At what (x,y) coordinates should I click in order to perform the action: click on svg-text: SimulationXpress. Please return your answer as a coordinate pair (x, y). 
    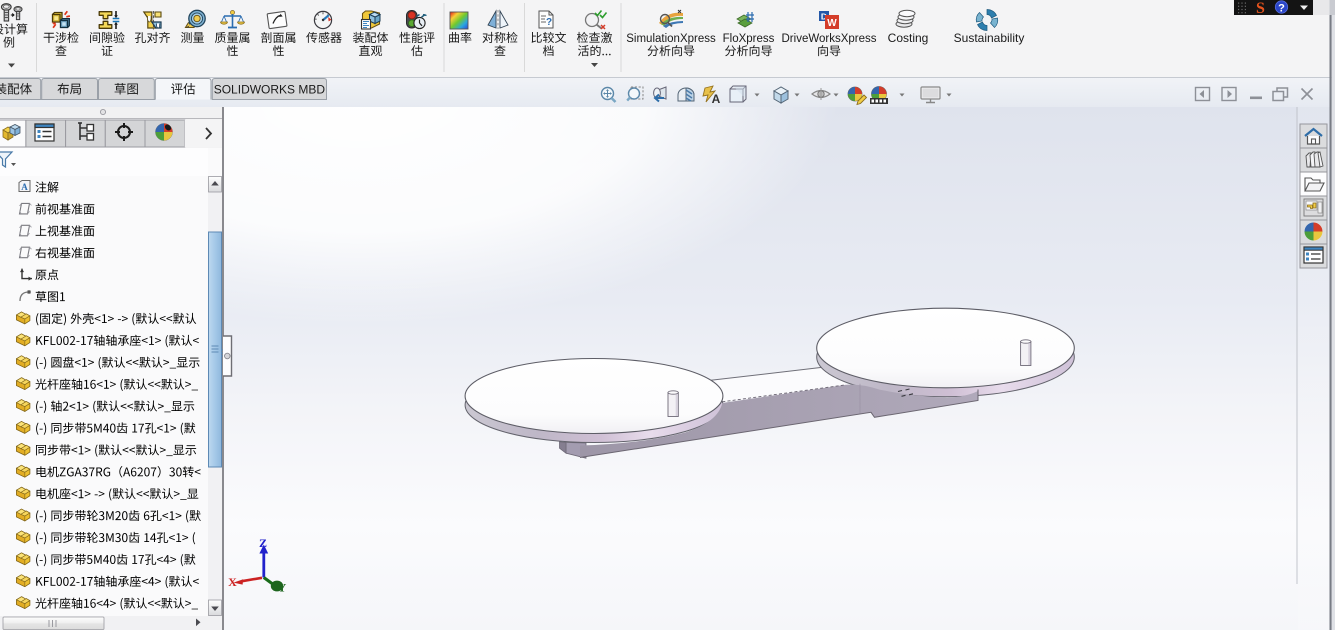
    Looking at the image, I should click on (671, 39).